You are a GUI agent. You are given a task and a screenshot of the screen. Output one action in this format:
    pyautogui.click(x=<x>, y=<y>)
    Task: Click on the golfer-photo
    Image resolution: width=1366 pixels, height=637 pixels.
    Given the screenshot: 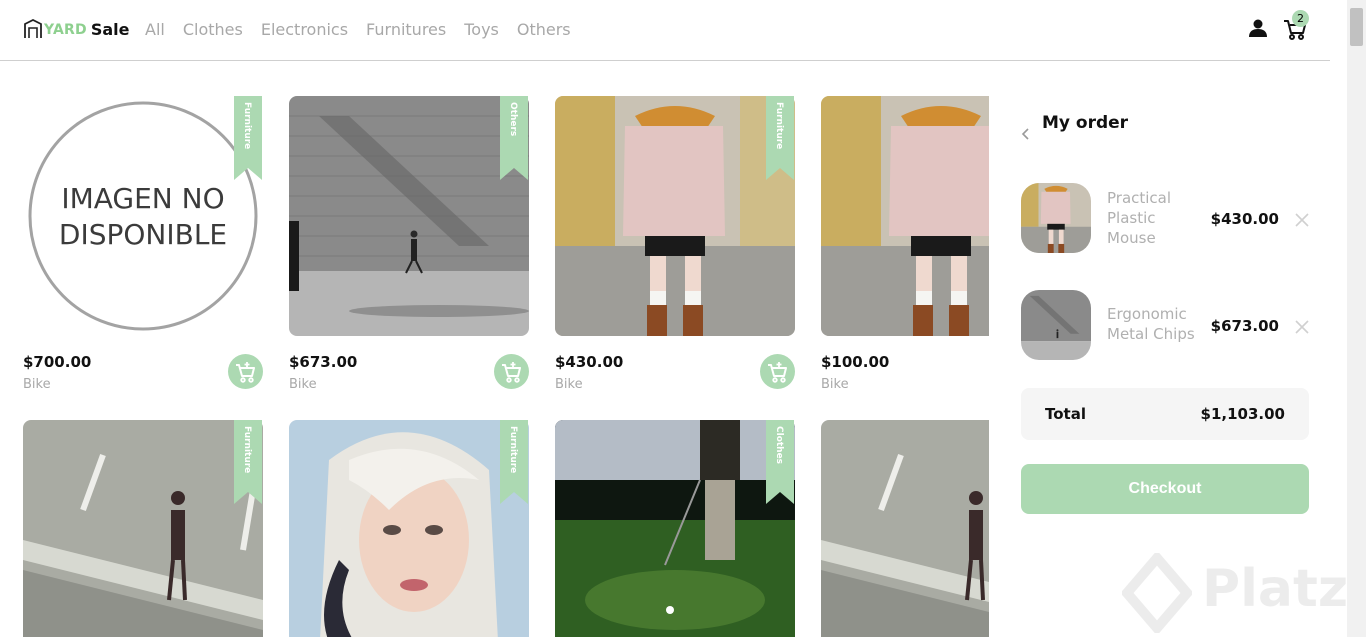 What is the action you would take?
    pyautogui.click(x=675, y=528)
    